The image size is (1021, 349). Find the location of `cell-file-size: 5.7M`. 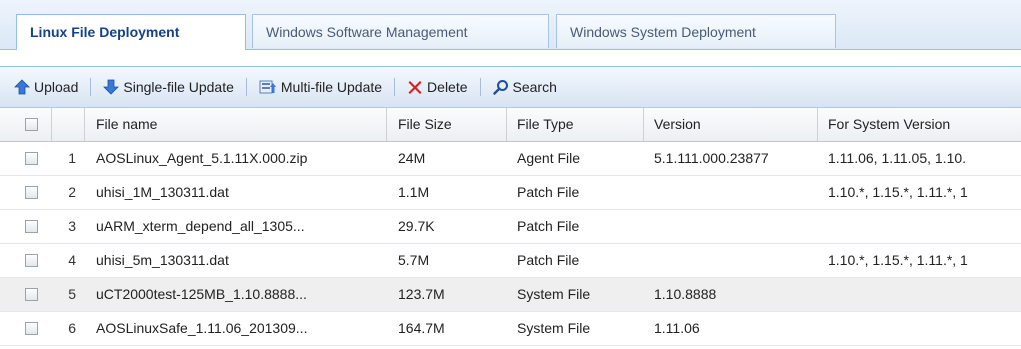

cell-file-size: 5.7M is located at coordinates (414, 260).